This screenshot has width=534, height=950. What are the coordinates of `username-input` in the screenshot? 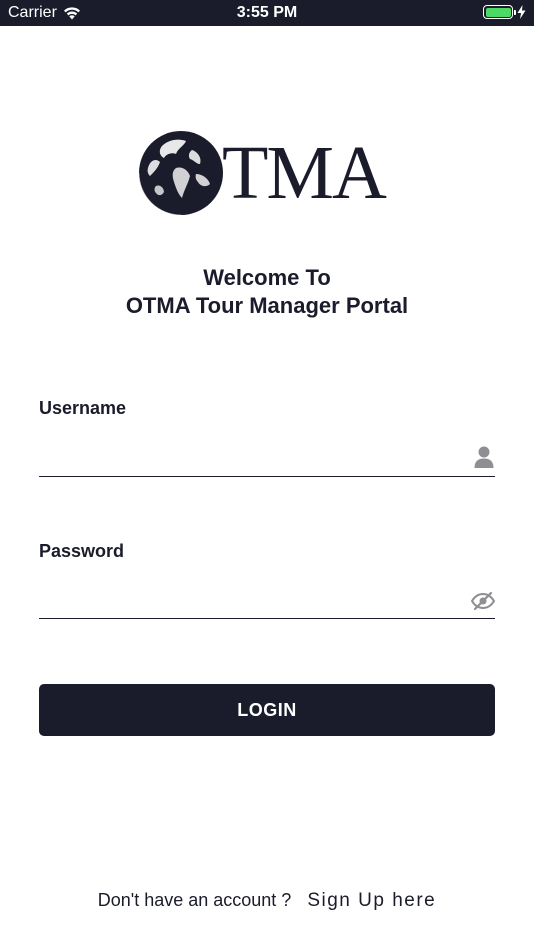 It's located at (249, 456).